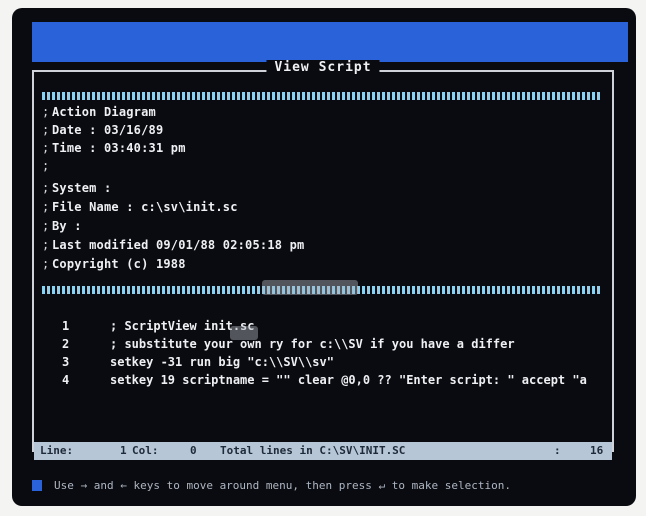  What do you see at coordinates (108, 130) in the screenshot?
I see `header-line-date: Date : 03/16/89` at bounding box center [108, 130].